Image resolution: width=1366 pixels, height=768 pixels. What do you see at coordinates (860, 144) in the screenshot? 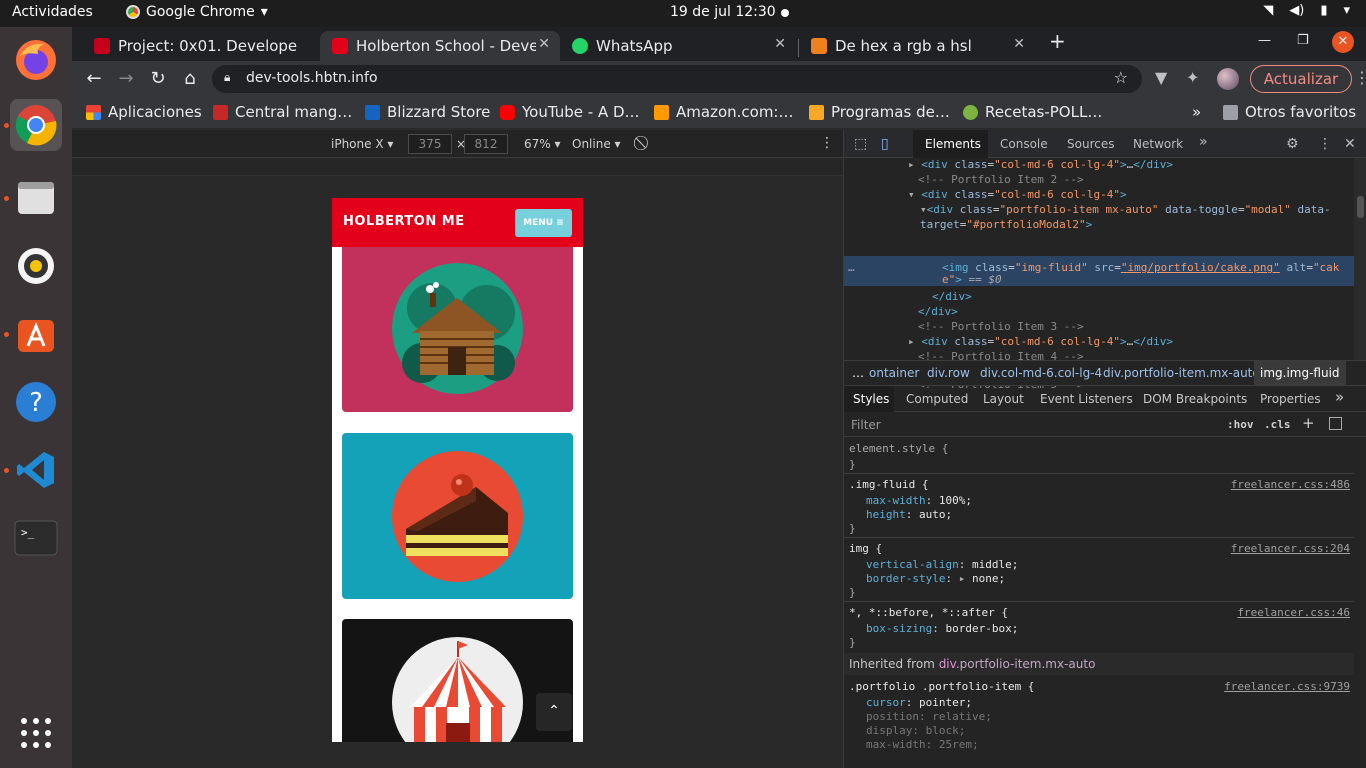
I see `inspect-element-icon: ⬚` at bounding box center [860, 144].